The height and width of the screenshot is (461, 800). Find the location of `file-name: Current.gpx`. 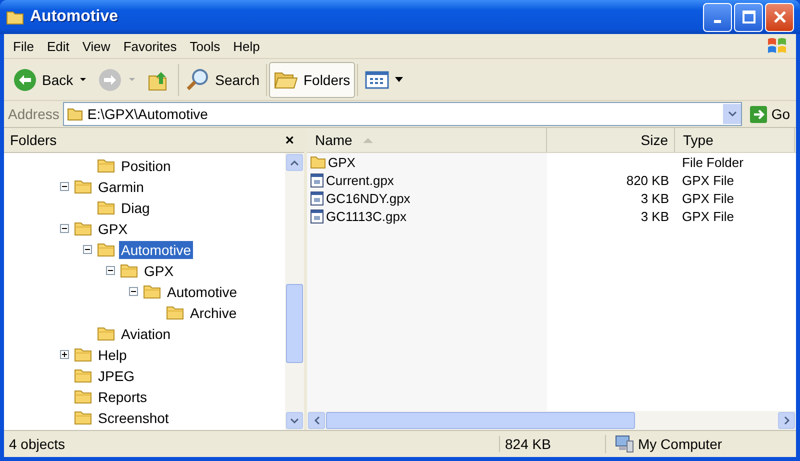

file-name: Current.gpx is located at coordinates (360, 180).